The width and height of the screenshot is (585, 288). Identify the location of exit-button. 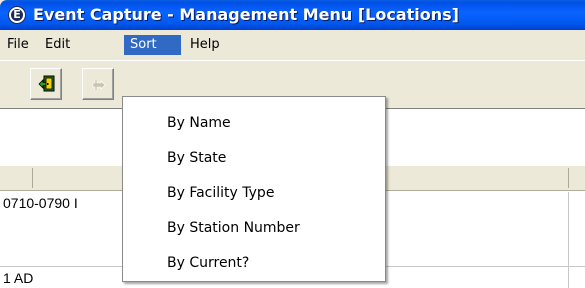
(46, 84).